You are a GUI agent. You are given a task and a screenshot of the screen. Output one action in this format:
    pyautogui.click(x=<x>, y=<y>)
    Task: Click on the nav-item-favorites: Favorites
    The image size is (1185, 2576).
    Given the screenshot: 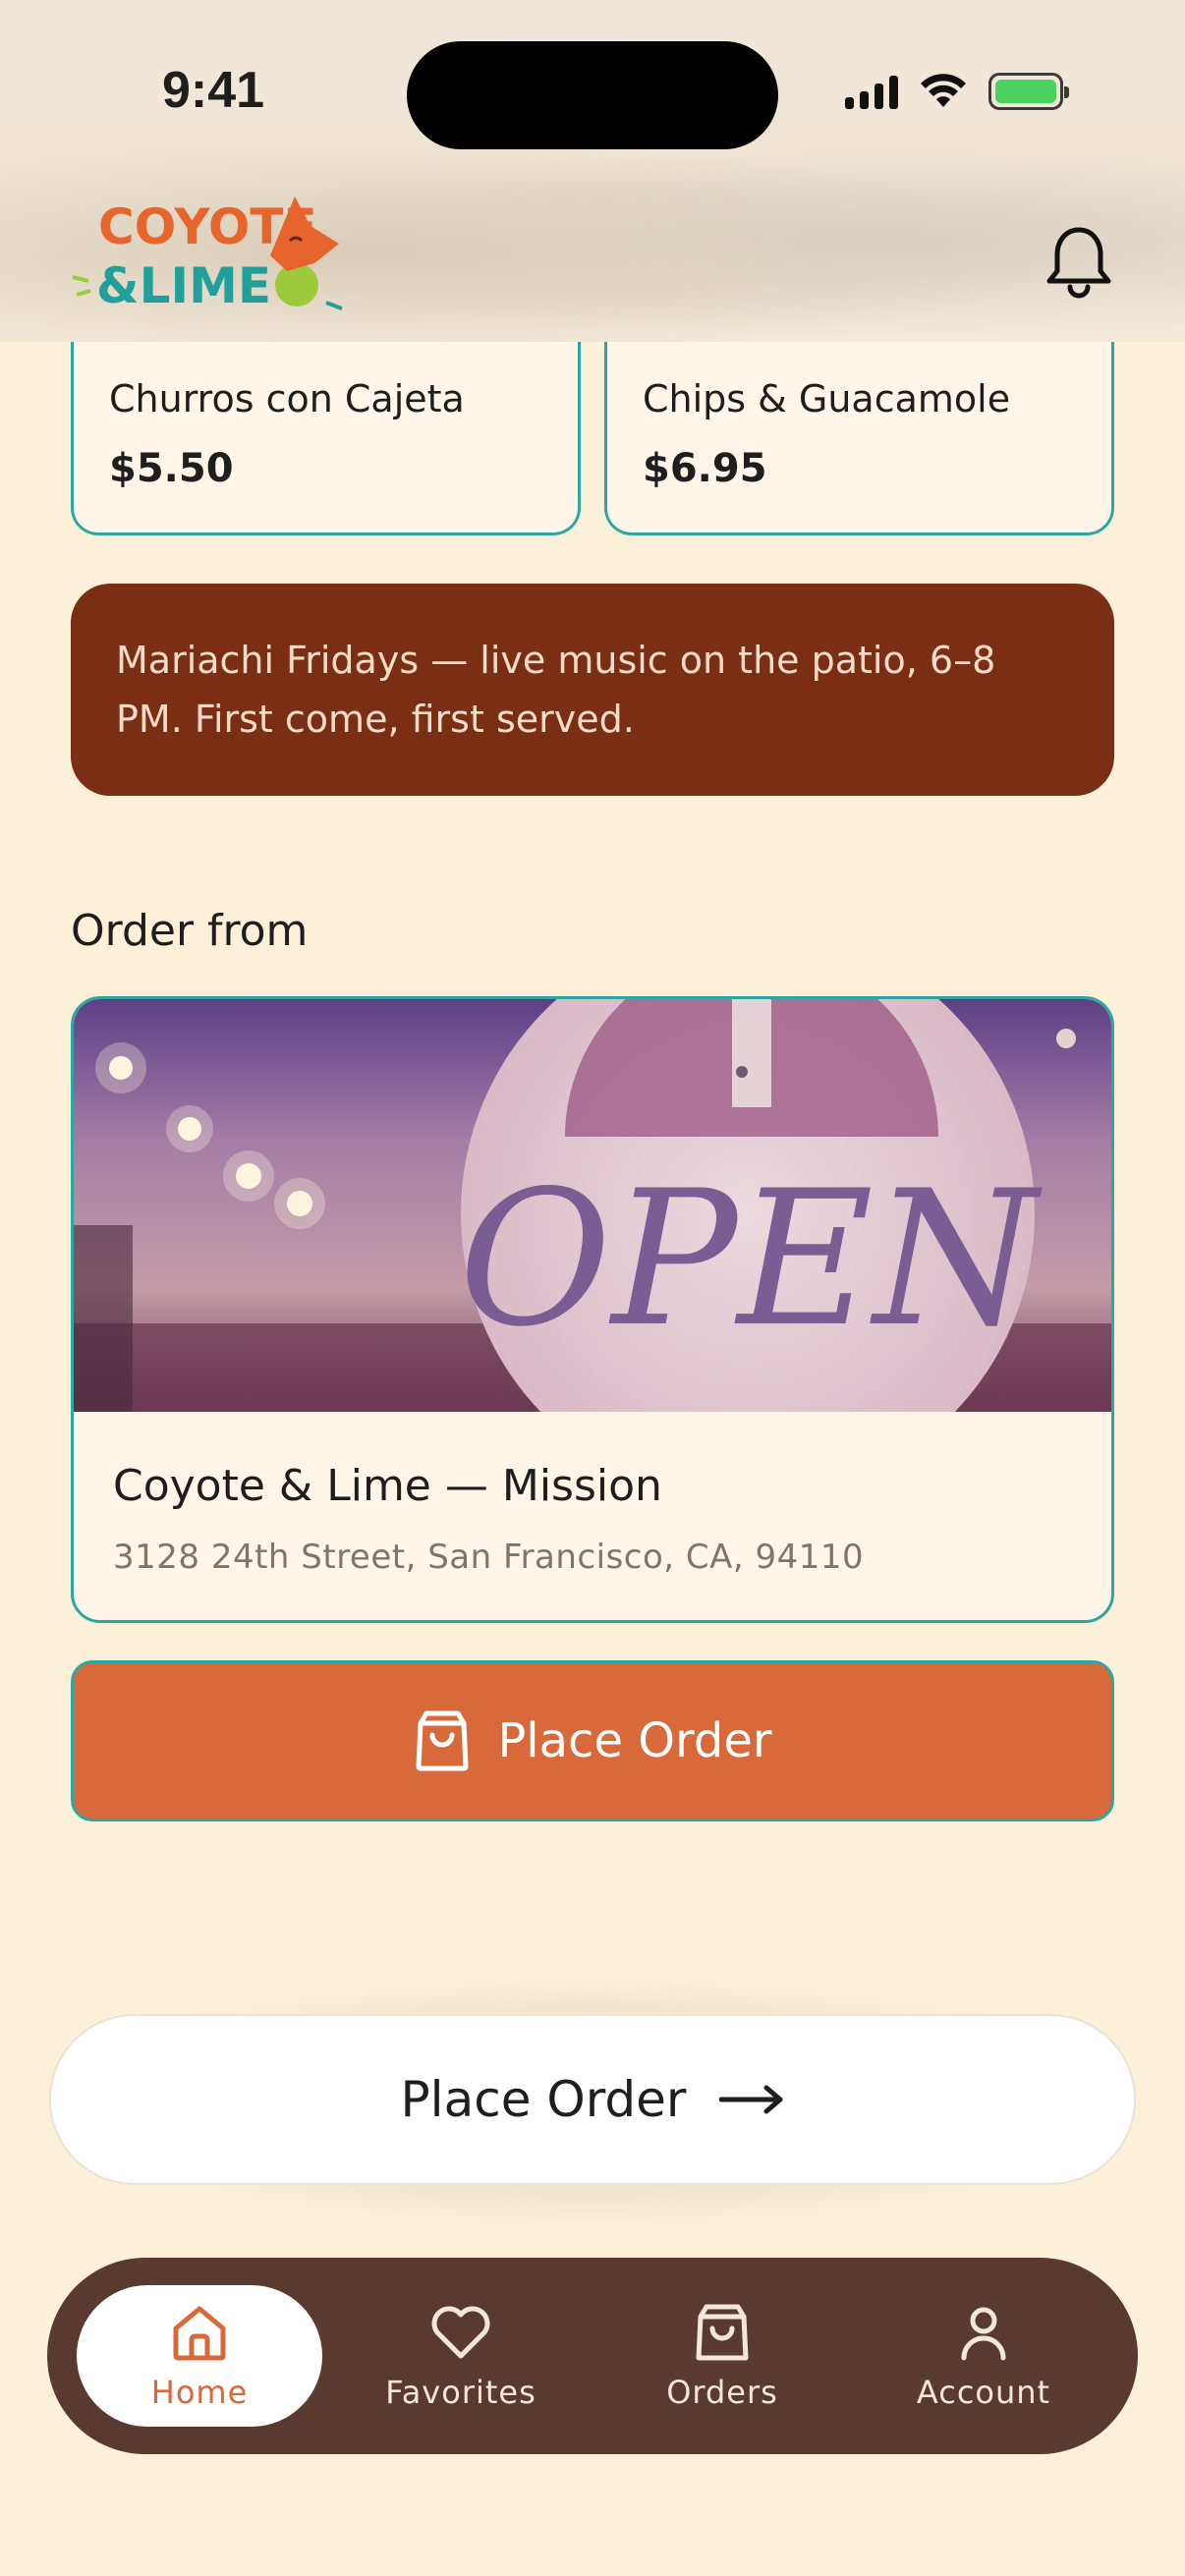 What is the action you would take?
    pyautogui.click(x=461, y=2356)
    